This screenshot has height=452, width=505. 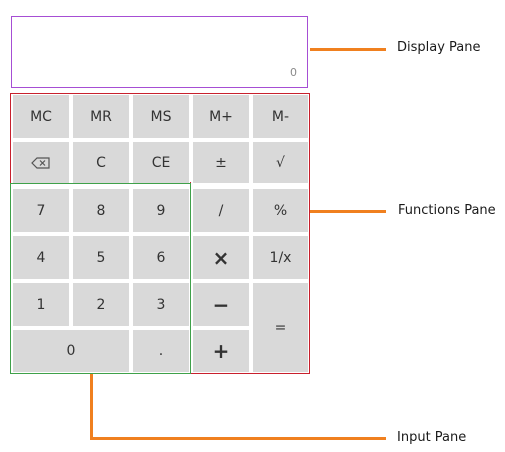 What do you see at coordinates (101, 116) in the screenshot?
I see `mr-button: MR` at bounding box center [101, 116].